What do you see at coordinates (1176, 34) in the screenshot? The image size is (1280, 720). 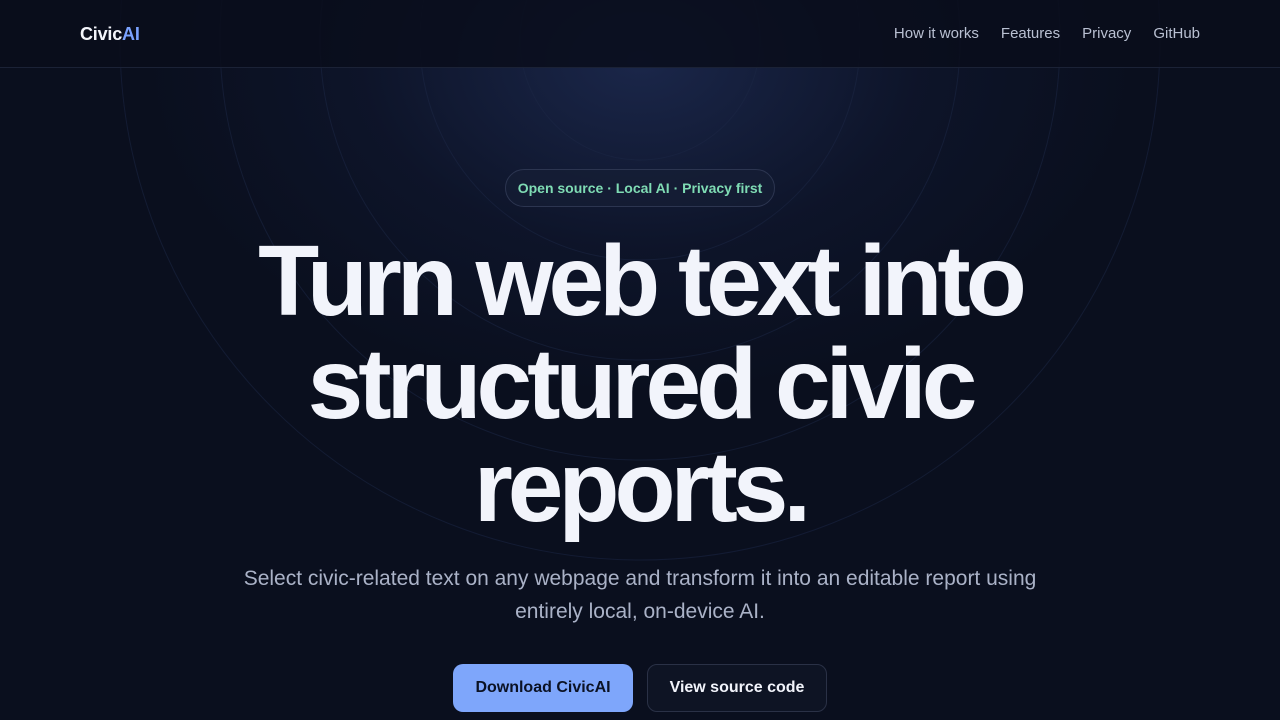 I see `nav-link-github: GitHub` at bounding box center [1176, 34].